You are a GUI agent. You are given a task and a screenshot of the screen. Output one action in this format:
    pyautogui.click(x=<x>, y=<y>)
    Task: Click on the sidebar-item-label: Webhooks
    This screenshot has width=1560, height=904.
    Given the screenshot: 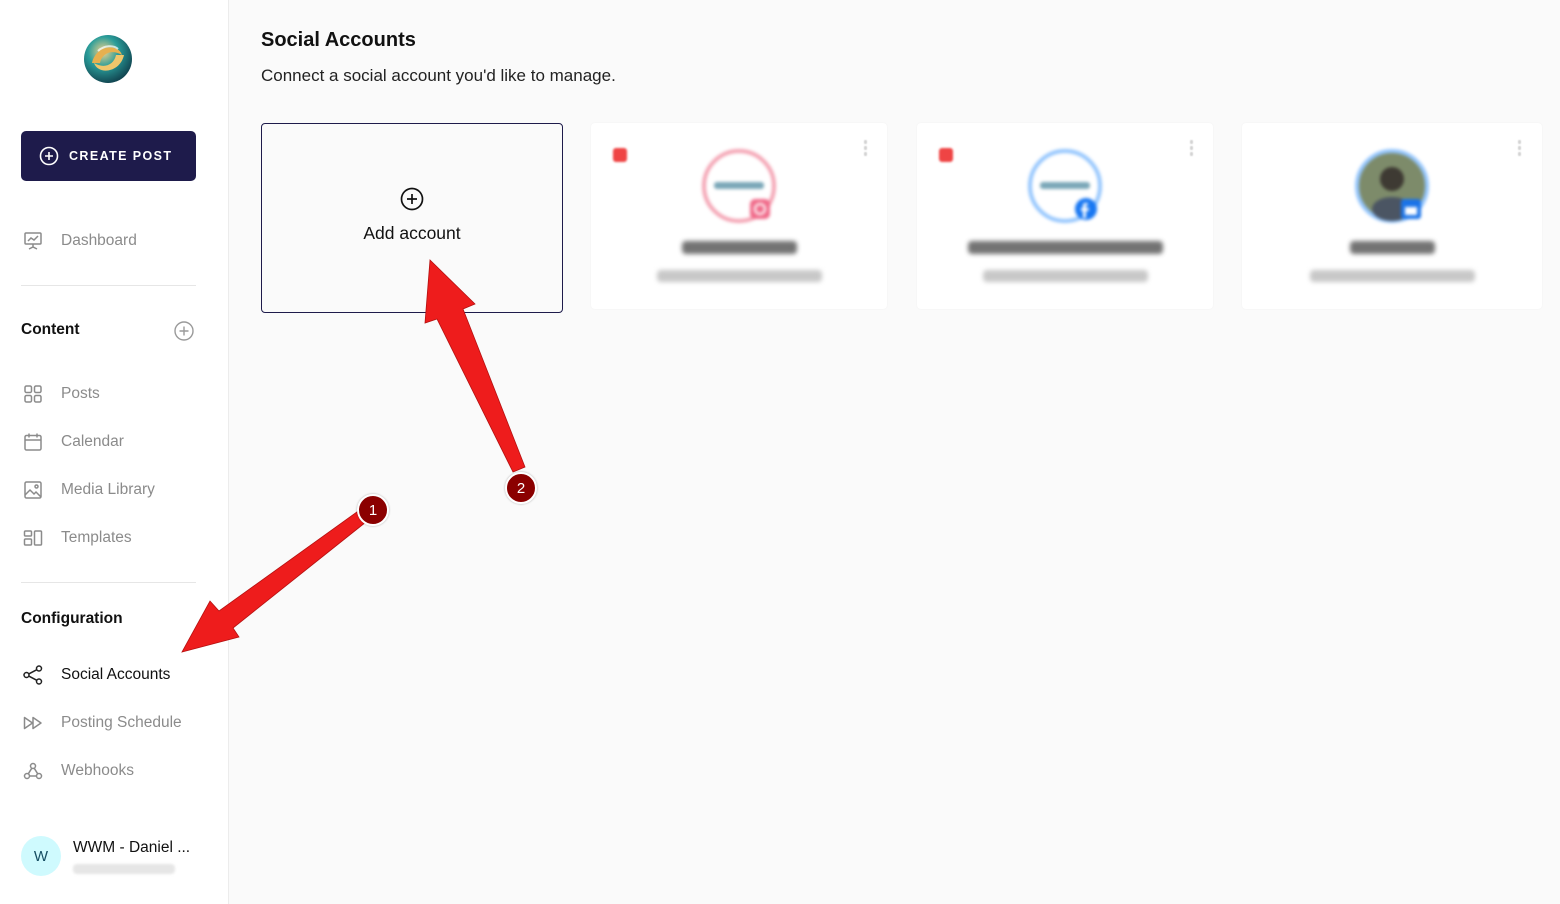 What is the action you would take?
    pyautogui.click(x=97, y=770)
    